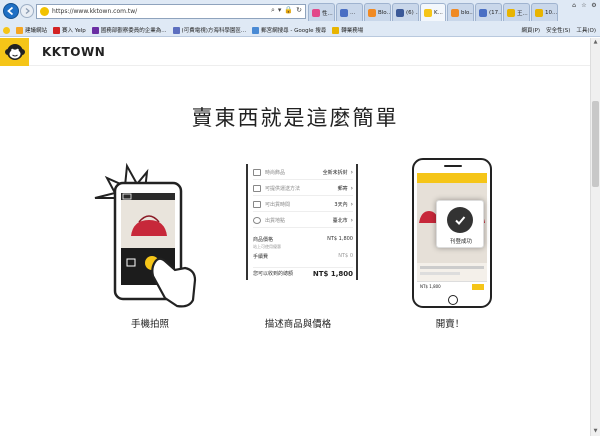 The width and height of the screenshot is (600, 444). Describe the element at coordinates (595, 144) in the screenshot. I see `scrollbar-thumb` at that location.